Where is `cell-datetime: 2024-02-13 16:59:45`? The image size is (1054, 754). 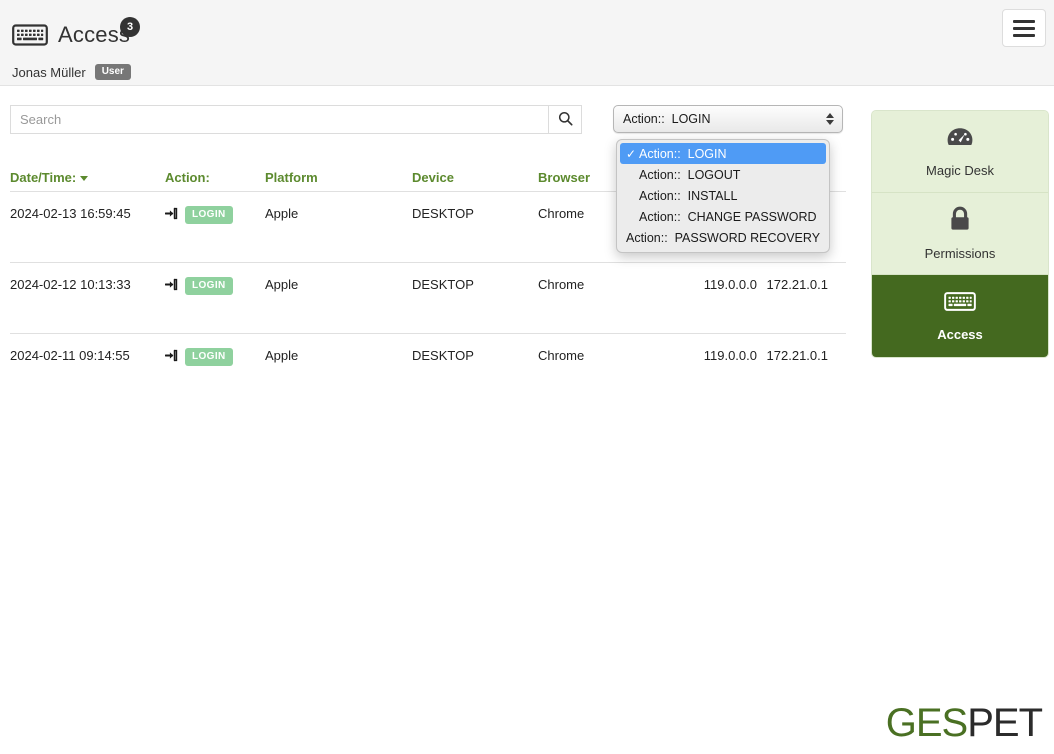
cell-datetime: 2024-02-13 16:59:45 is located at coordinates (70, 213).